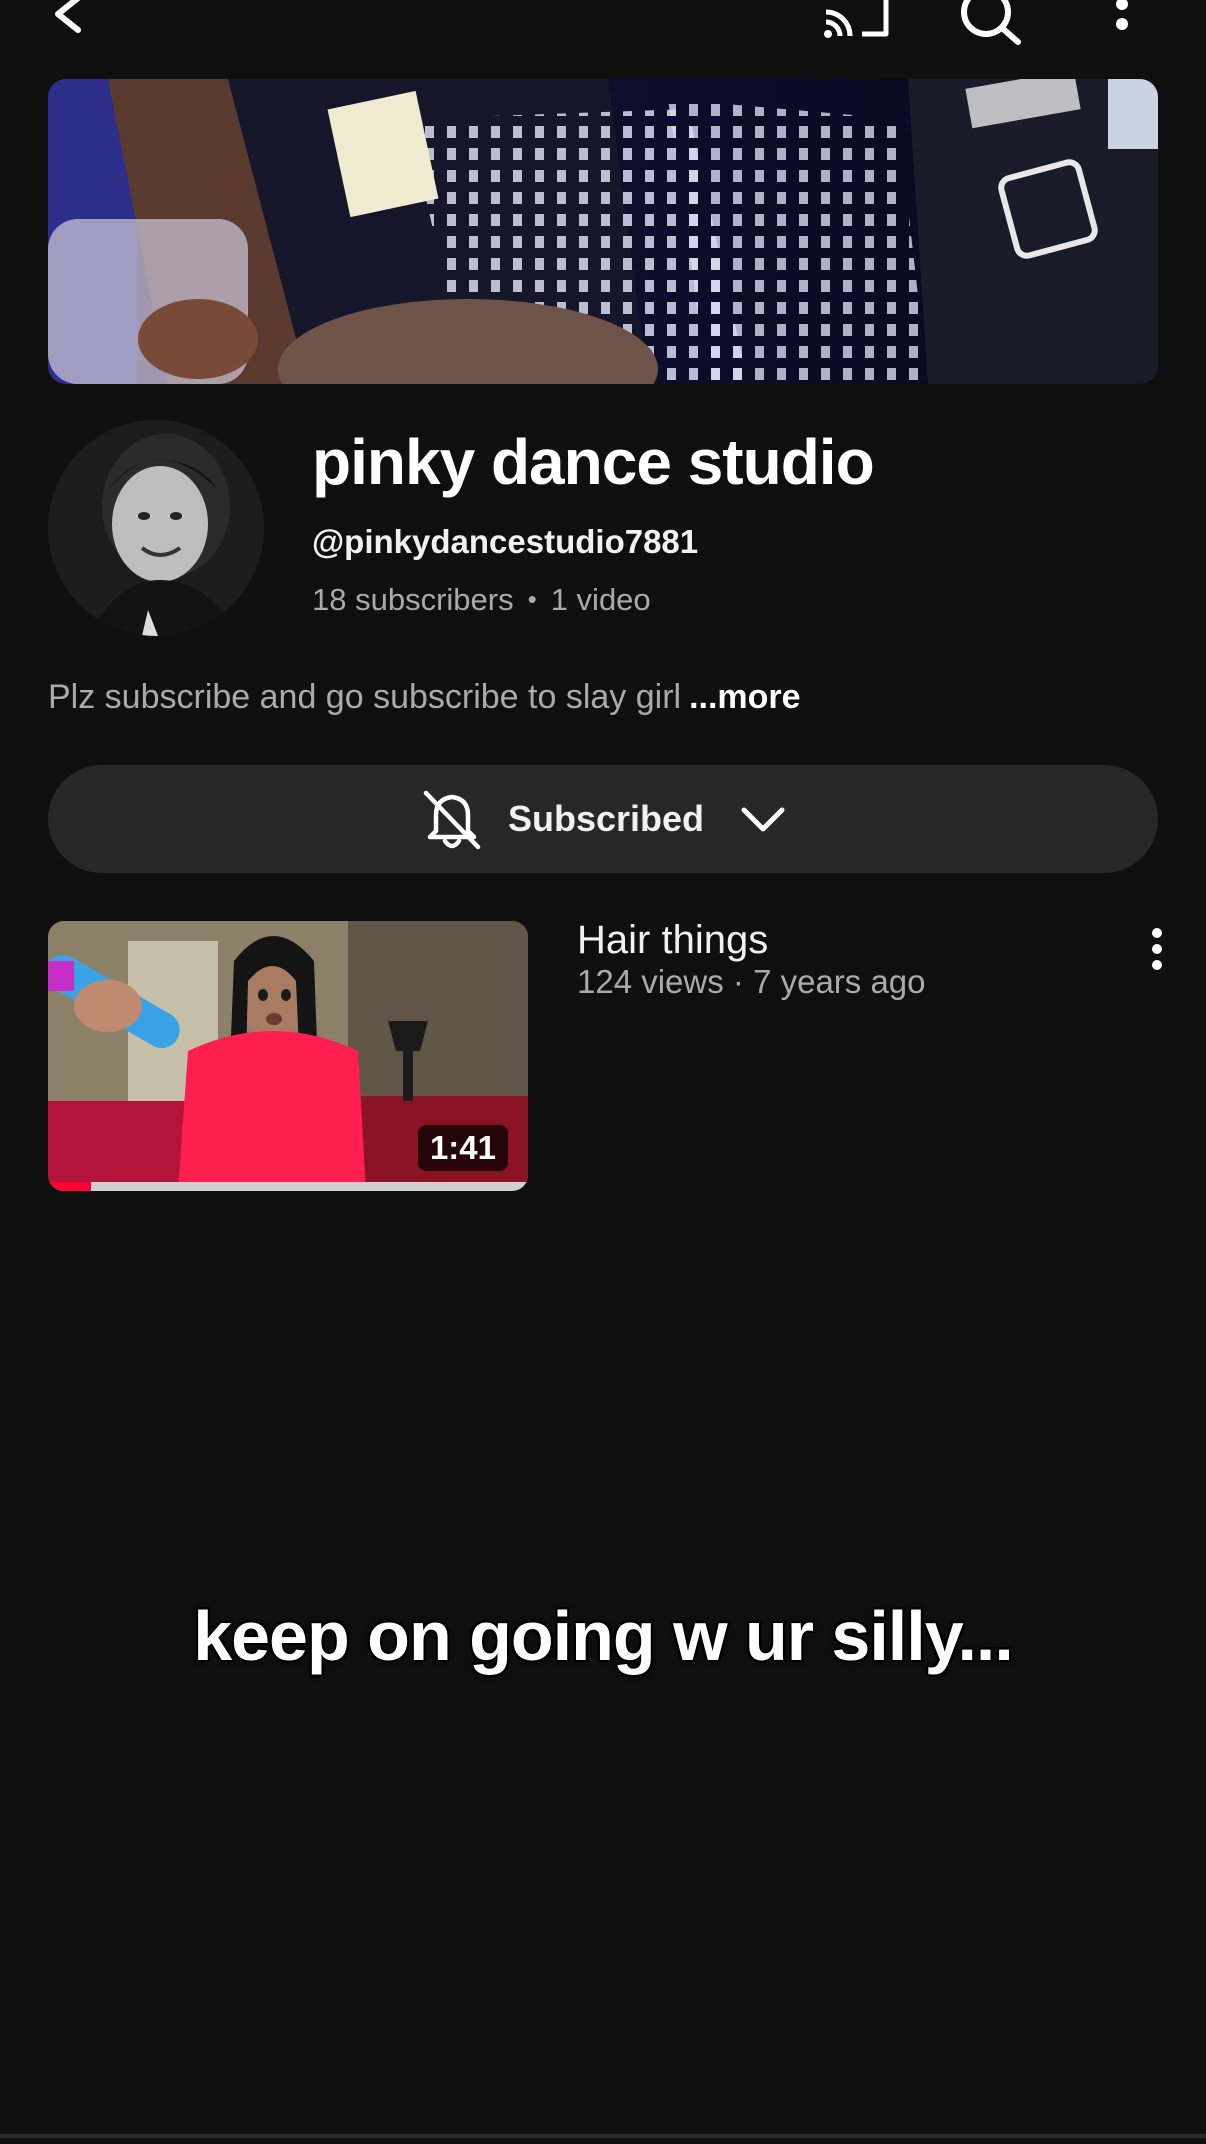 This screenshot has width=1206, height=2144. What do you see at coordinates (505, 541) in the screenshot?
I see `channel-handle: @pinkydancestudio7881` at bounding box center [505, 541].